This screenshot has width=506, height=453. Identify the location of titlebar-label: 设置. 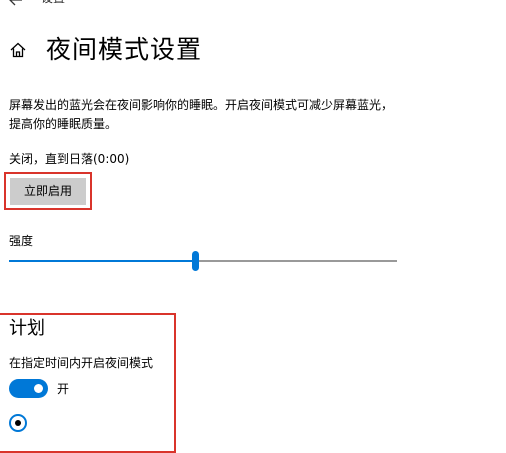
(53, 2).